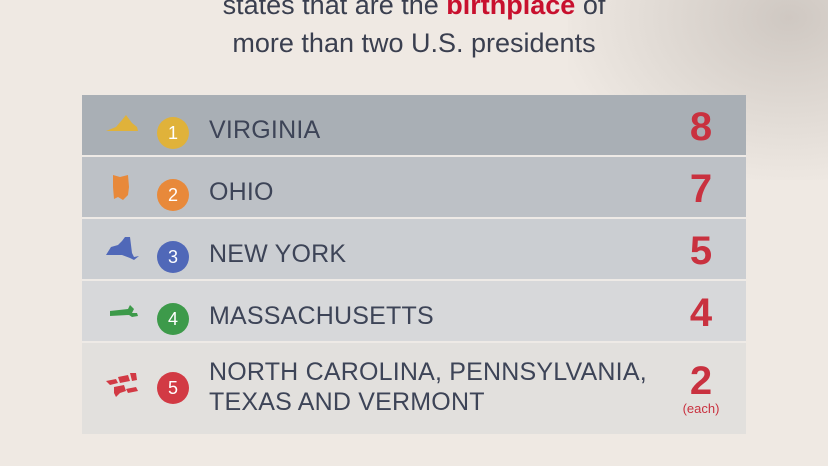 This screenshot has height=466, width=828. Describe the element at coordinates (414, 43) in the screenshot. I see `heading-line-2: more than two U.S. presidents` at that location.